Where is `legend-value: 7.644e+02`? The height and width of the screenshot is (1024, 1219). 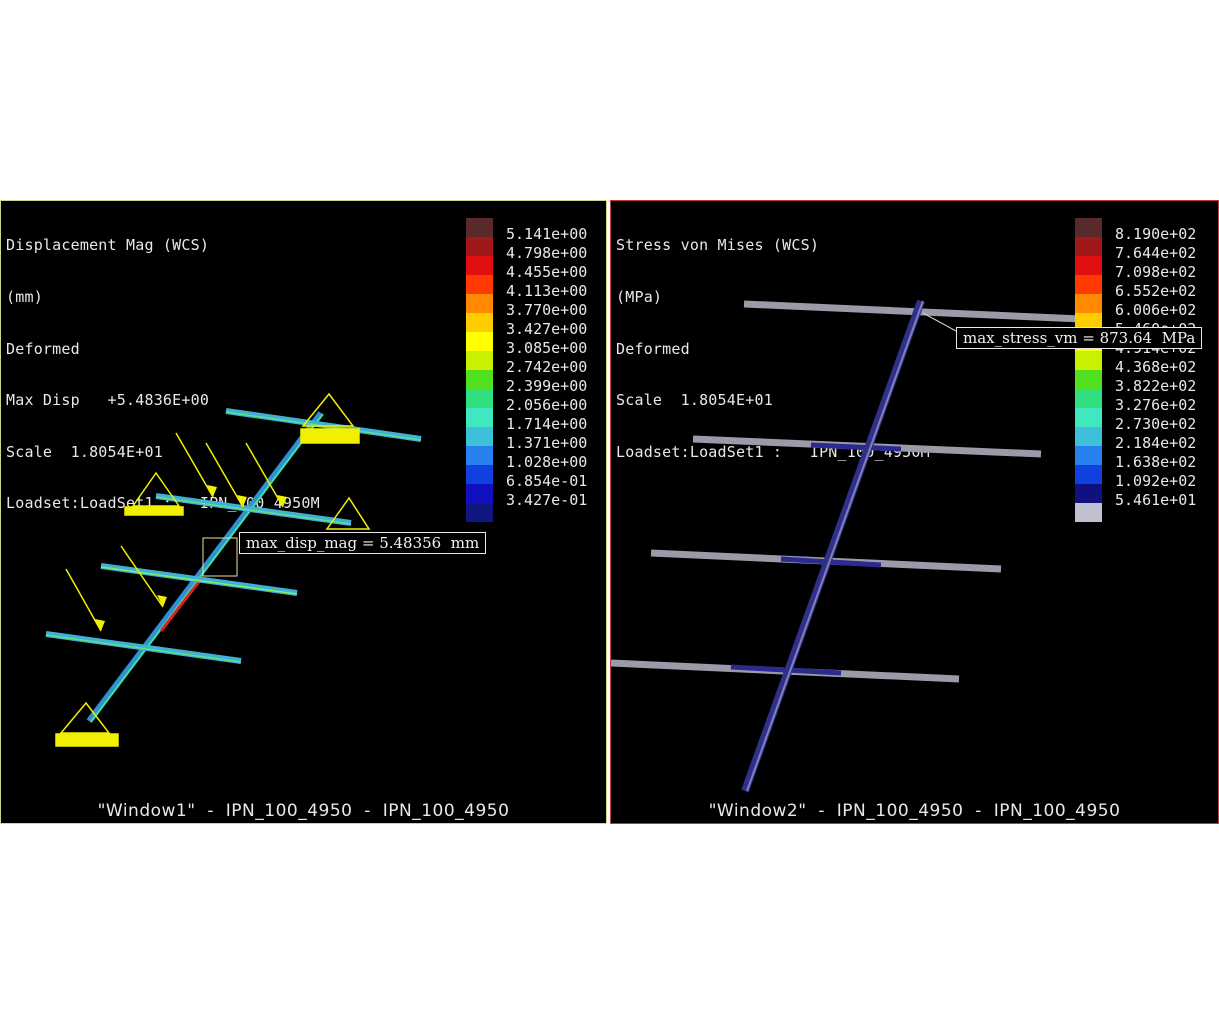 legend-value: 7.644e+02 is located at coordinates (1156, 253).